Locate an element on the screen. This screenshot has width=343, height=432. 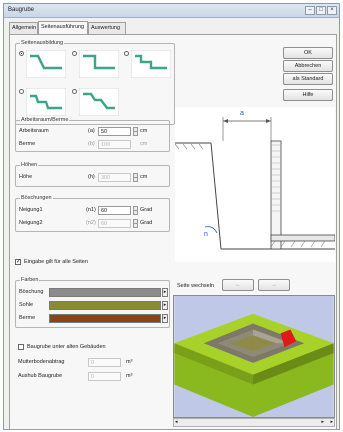
close-button: × is located at coordinates (332, 10).